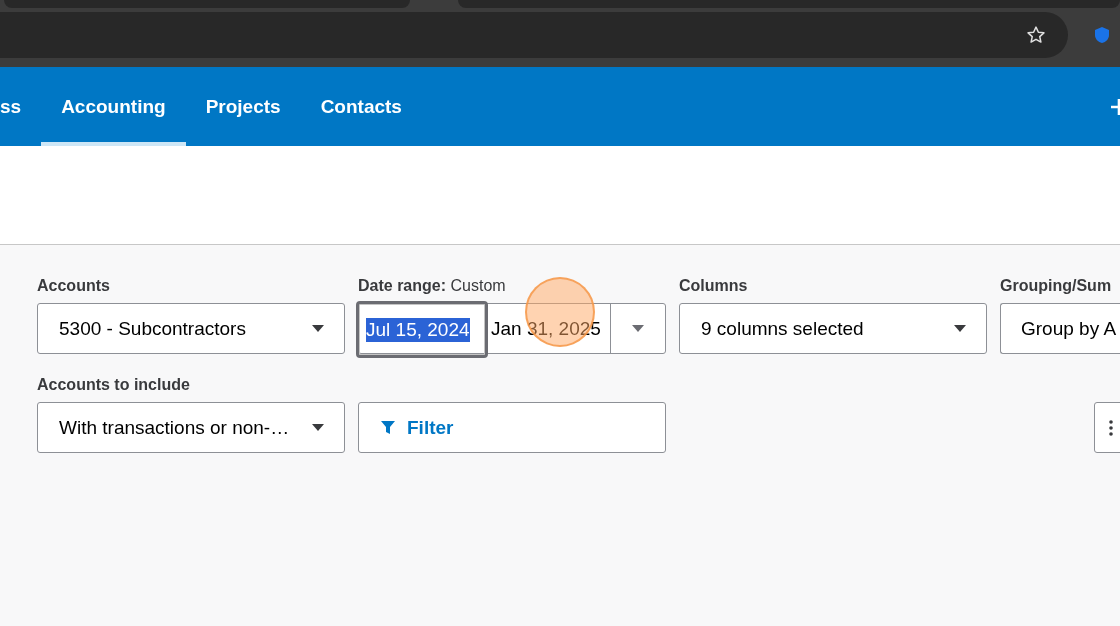 The height and width of the screenshot is (626, 1120). I want to click on nav-tab: Contacts, so click(361, 106).